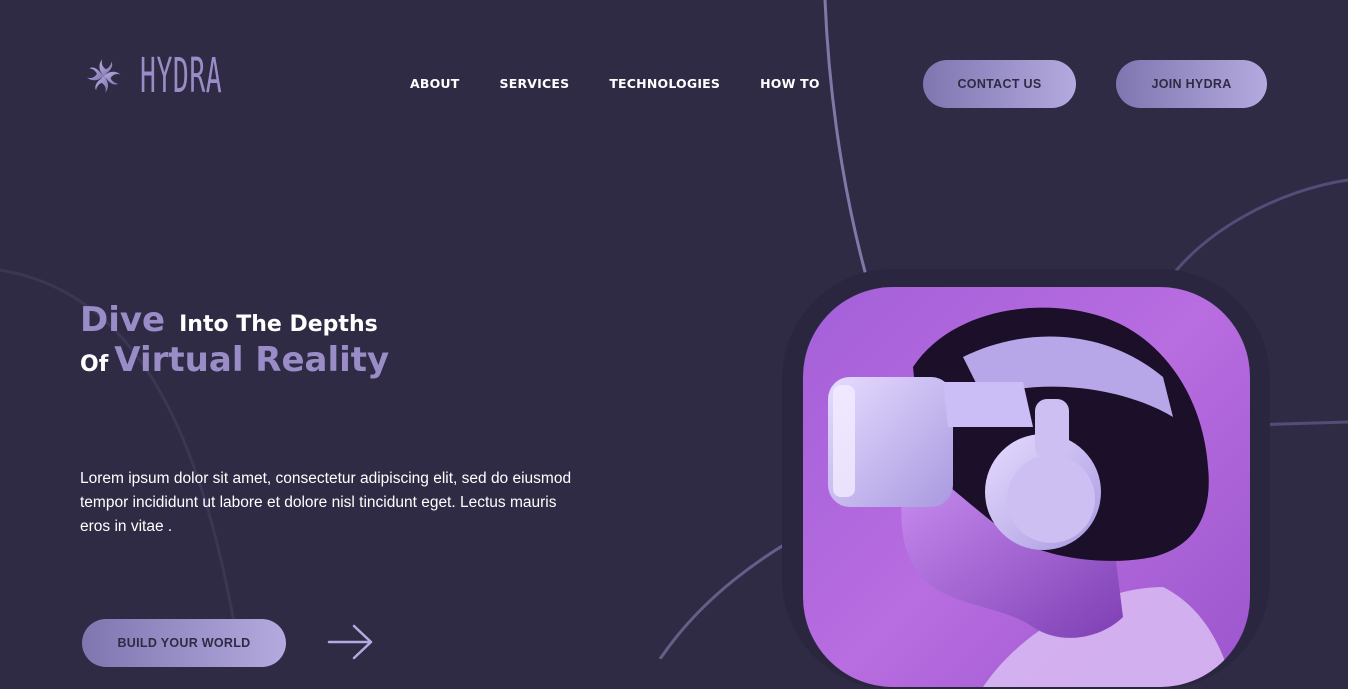 The width and height of the screenshot is (1348, 689). Describe the element at coordinates (94, 364) in the screenshot. I see `hero-title-of: Of` at that location.